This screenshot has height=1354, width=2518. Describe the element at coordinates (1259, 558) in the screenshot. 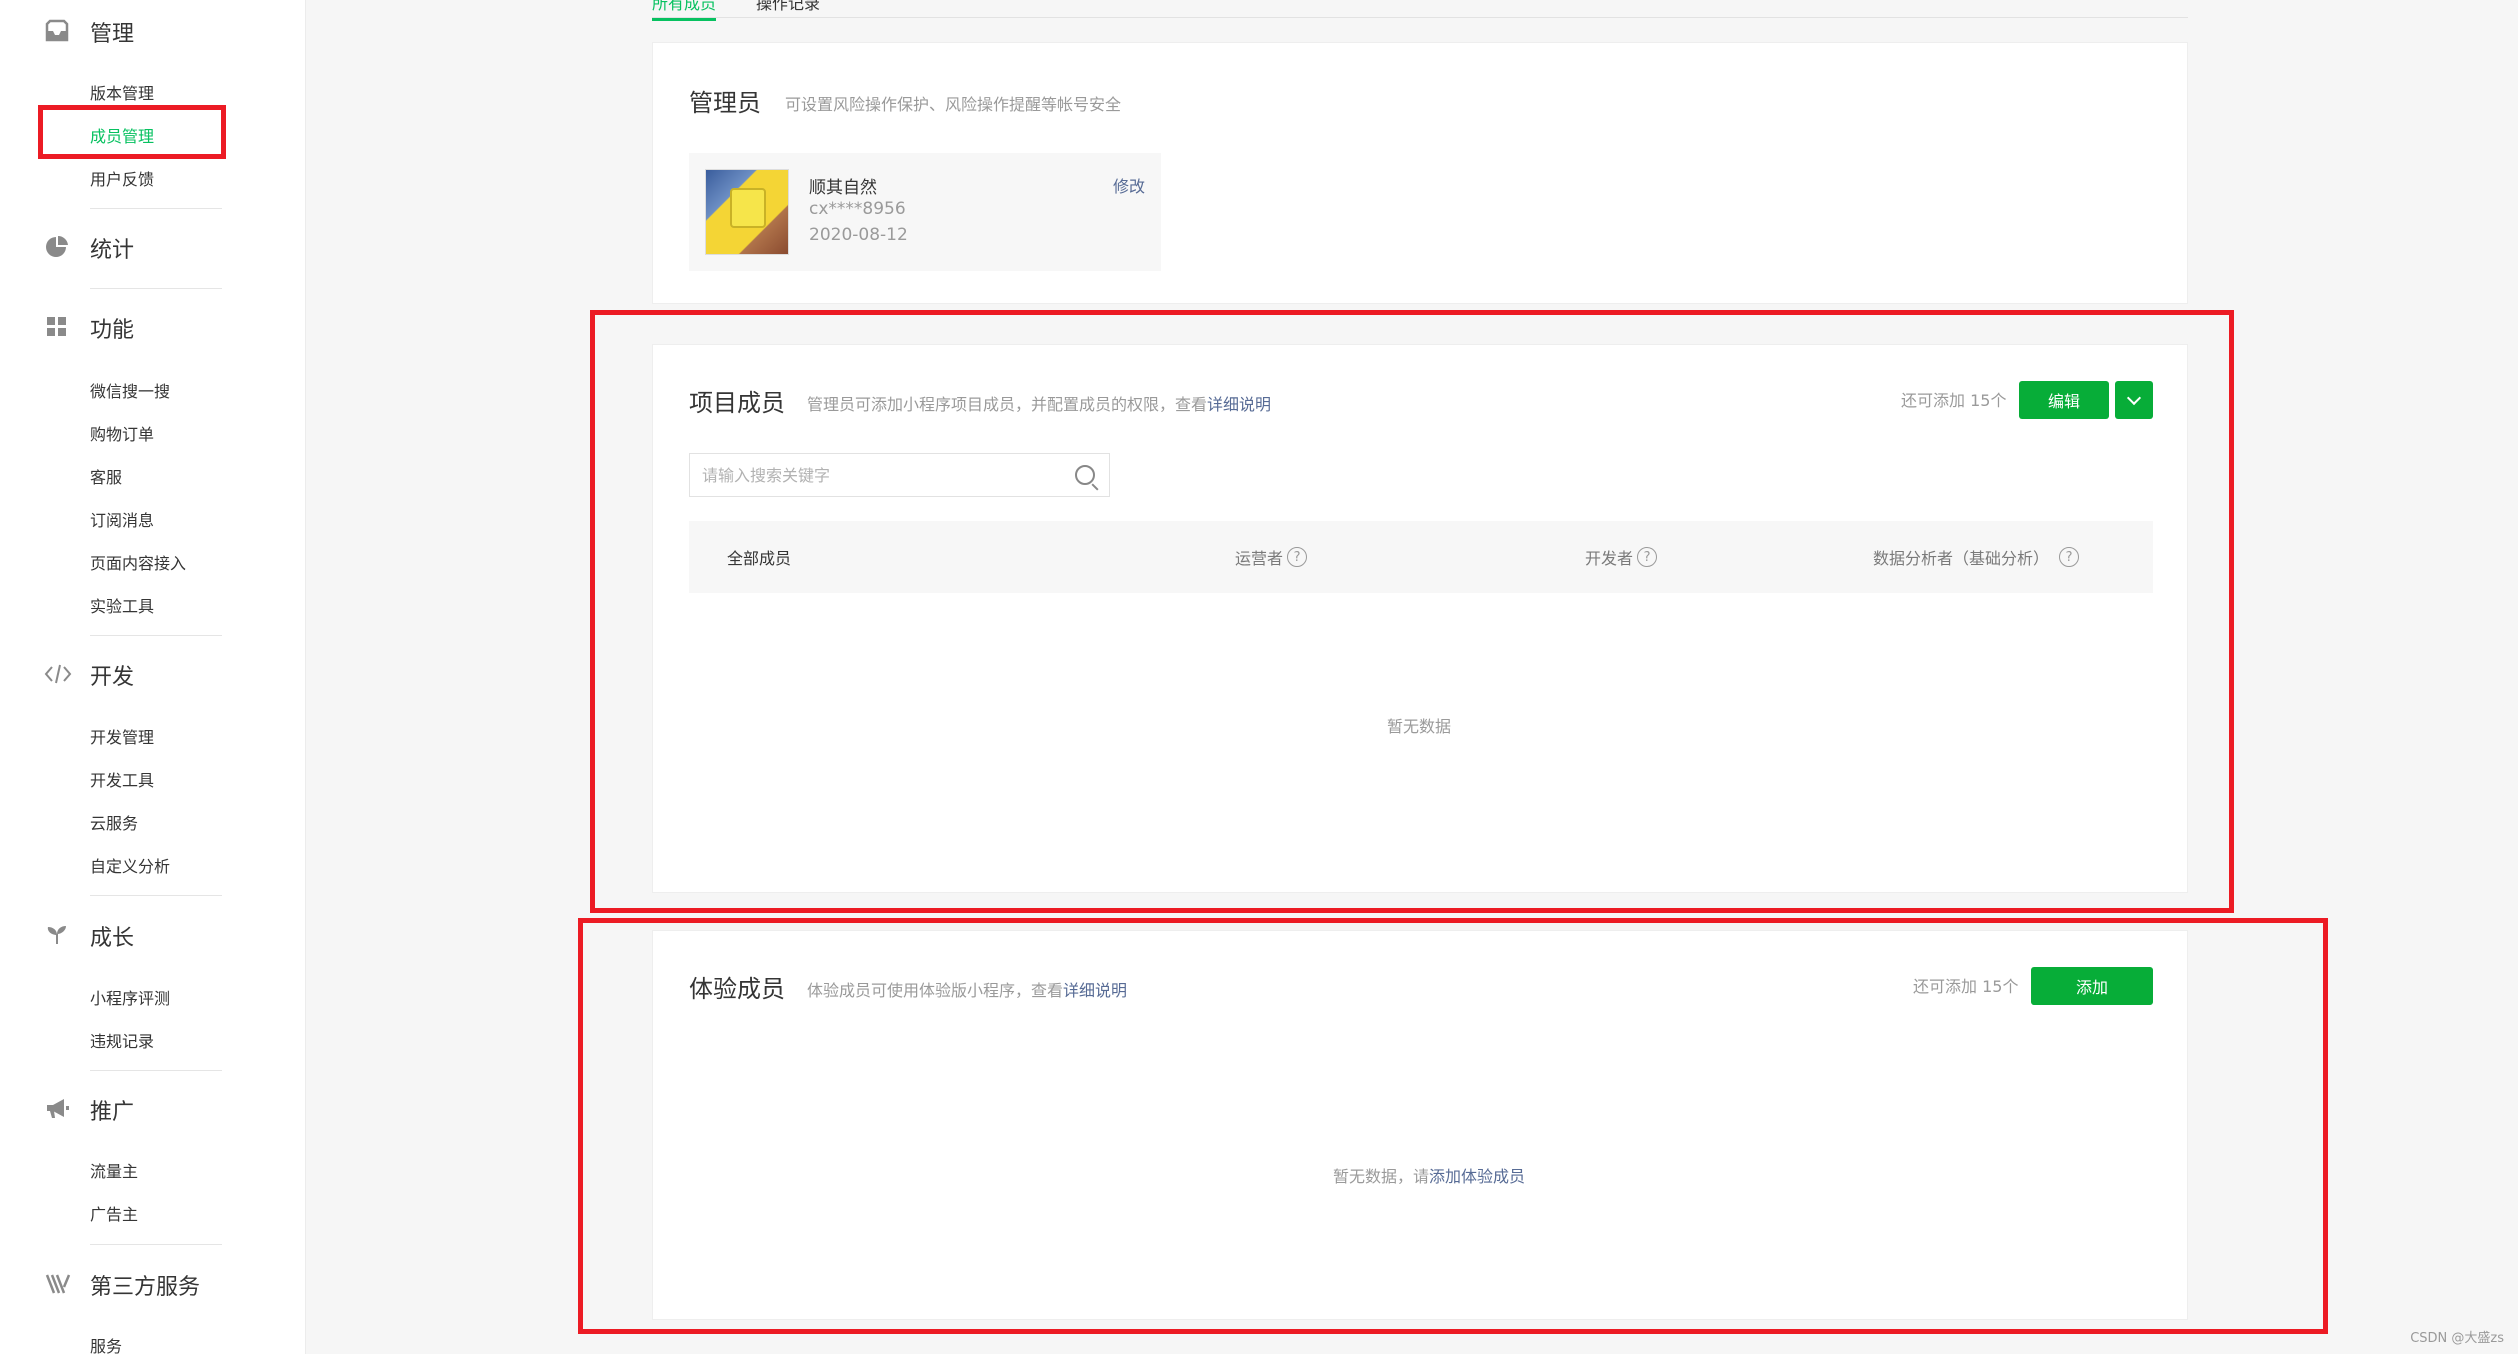

I see `column-label: 运营者` at that location.